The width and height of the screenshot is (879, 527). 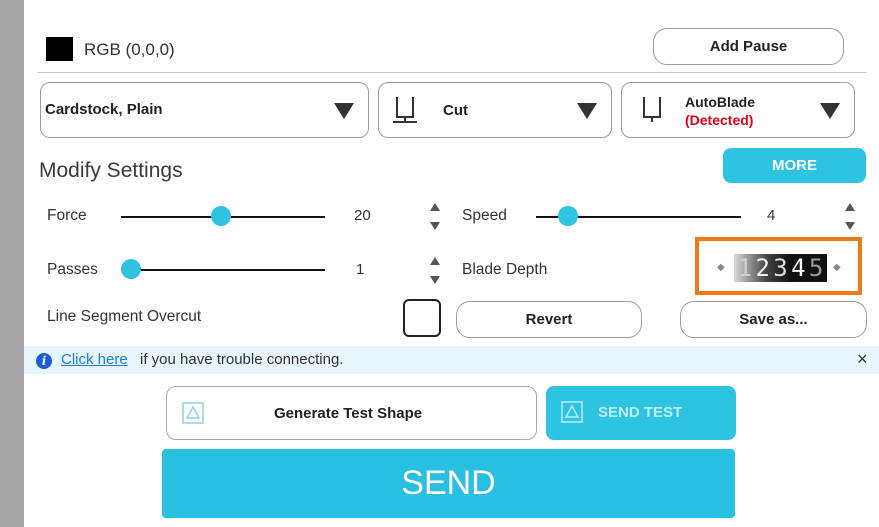 What do you see at coordinates (850, 207) in the screenshot?
I see `speed-increment-icon` at bounding box center [850, 207].